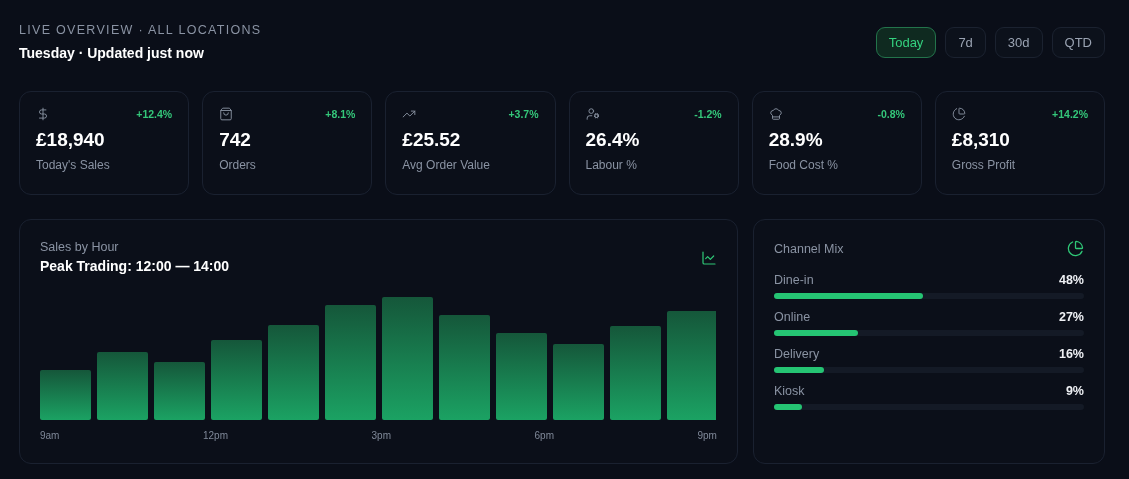  What do you see at coordinates (381, 435) in the screenshot?
I see `axis-label: 3pm` at bounding box center [381, 435].